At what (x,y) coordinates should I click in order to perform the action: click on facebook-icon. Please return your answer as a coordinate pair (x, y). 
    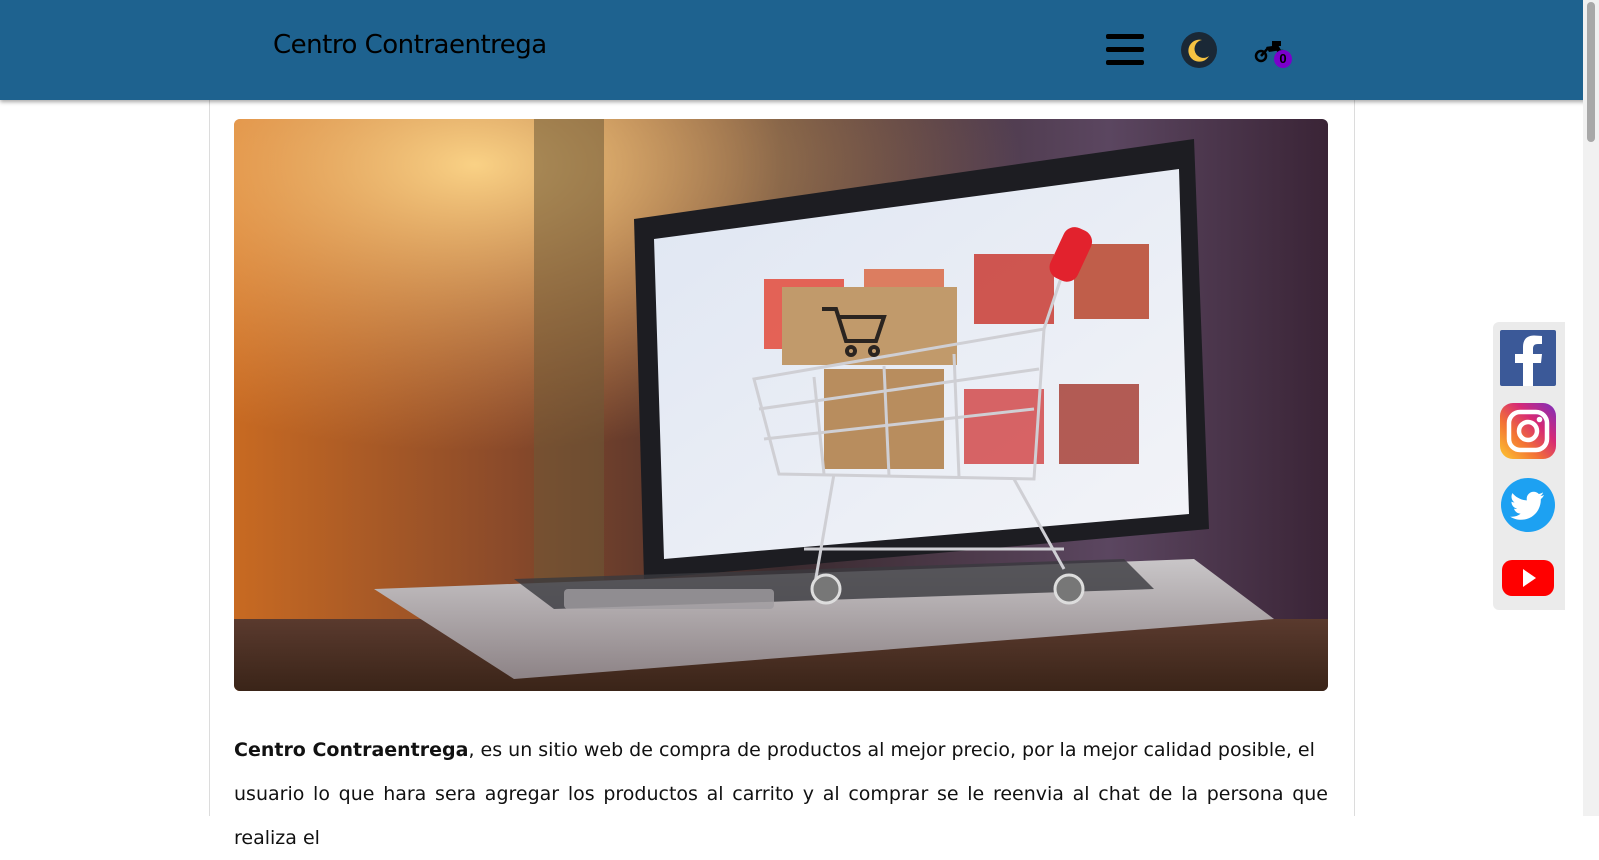
    Looking at the image, I should click on (1528, 358).